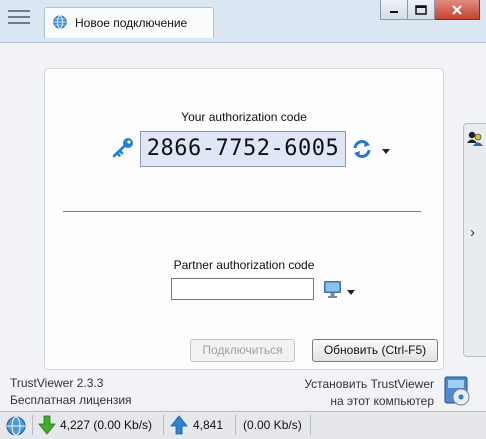 This screenshot has width=486, height=439. I want to click on refresh-icon, so click(362, 149).